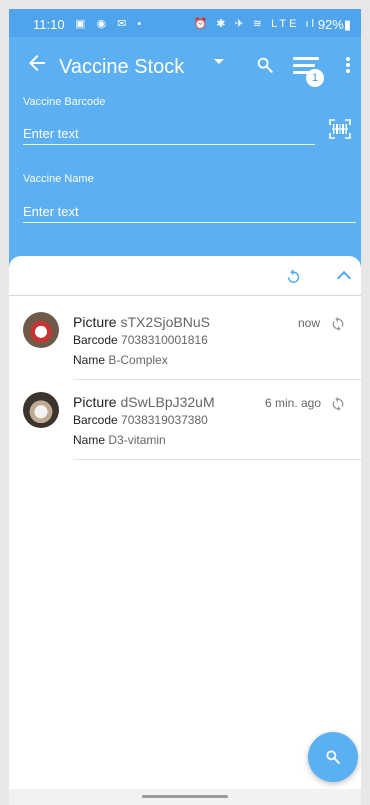  I want to click on item-name: Name B-Complex, so click(120, 360).